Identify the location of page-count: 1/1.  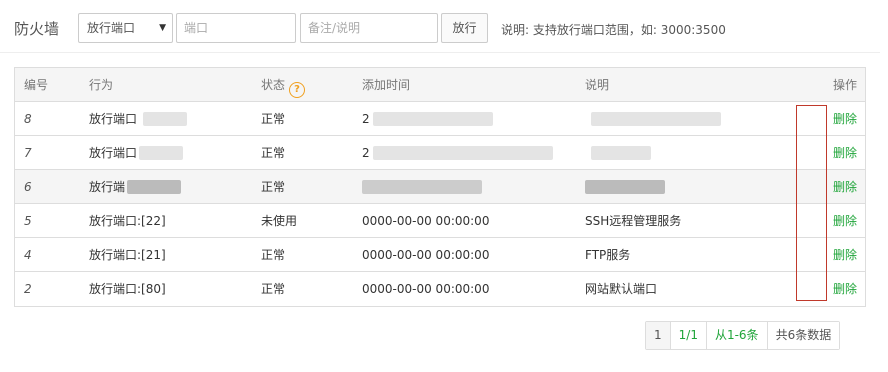
(687, 335).